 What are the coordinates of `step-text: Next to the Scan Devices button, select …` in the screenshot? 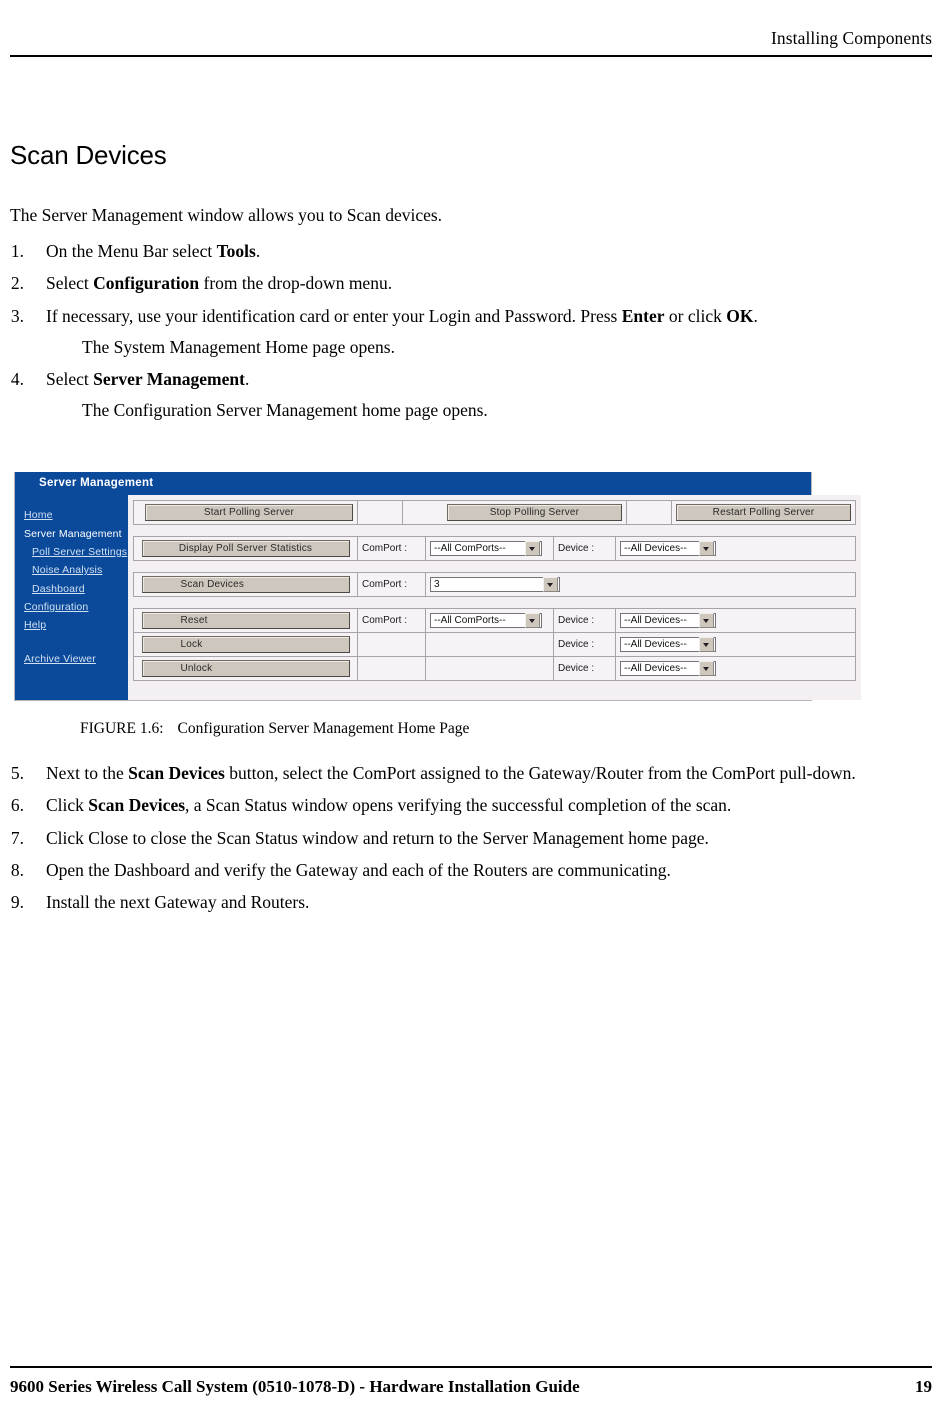 It's located at (451, 773).